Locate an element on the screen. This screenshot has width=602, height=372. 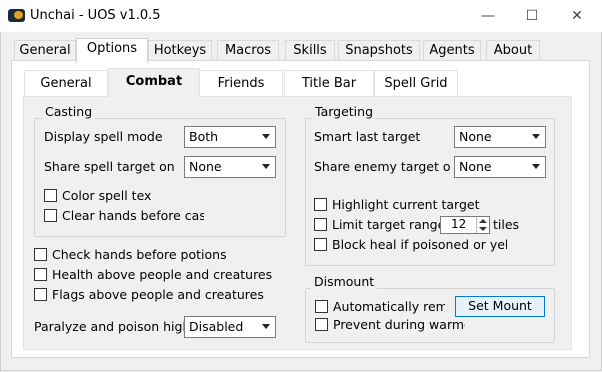
tab-agents: Agents is located at coordinates (452, 50).